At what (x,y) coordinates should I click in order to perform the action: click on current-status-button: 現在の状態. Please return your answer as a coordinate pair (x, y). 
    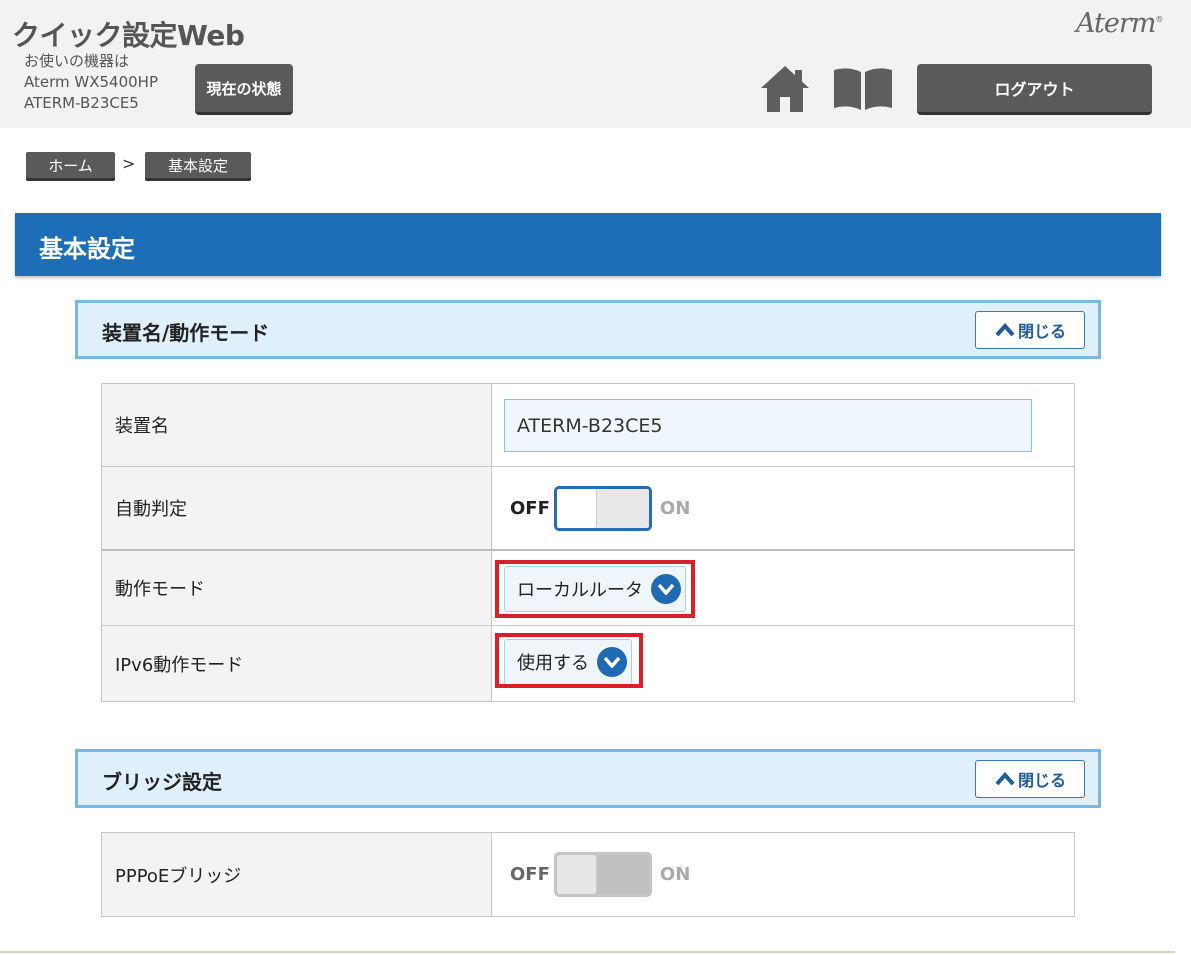
    Looking at the image, I should click on (244, 89).